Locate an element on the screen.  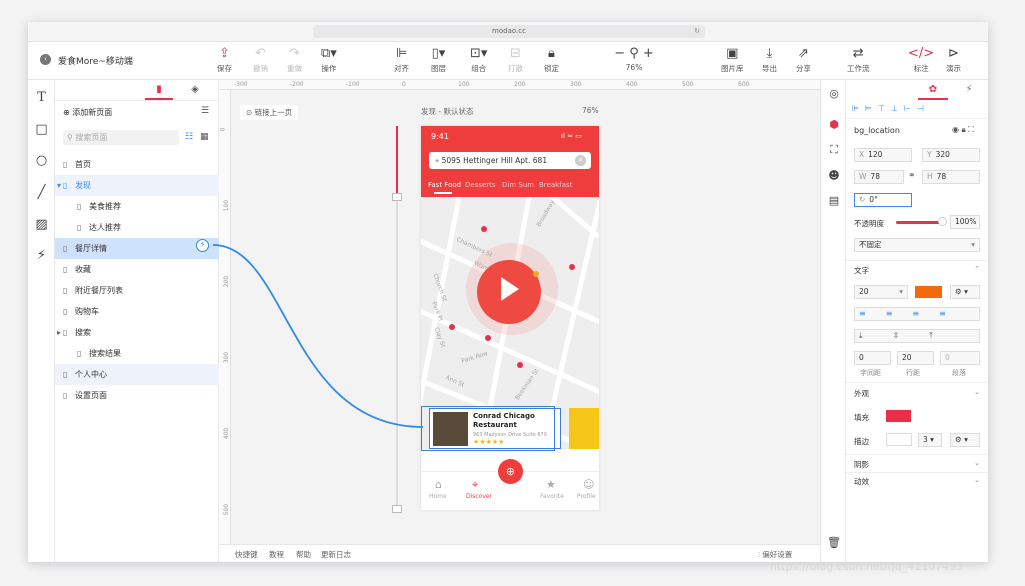
redo-button: ↷ 重做 is located at coordinates (294, 59).